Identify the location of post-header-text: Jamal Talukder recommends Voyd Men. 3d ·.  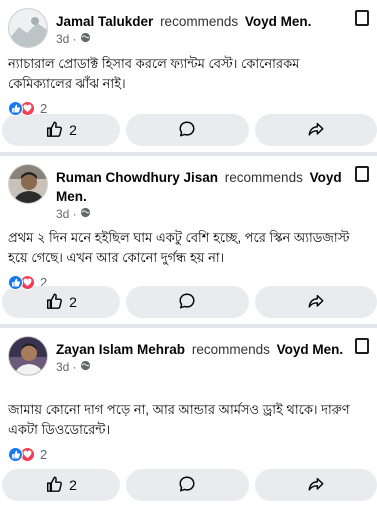
(201, 29).